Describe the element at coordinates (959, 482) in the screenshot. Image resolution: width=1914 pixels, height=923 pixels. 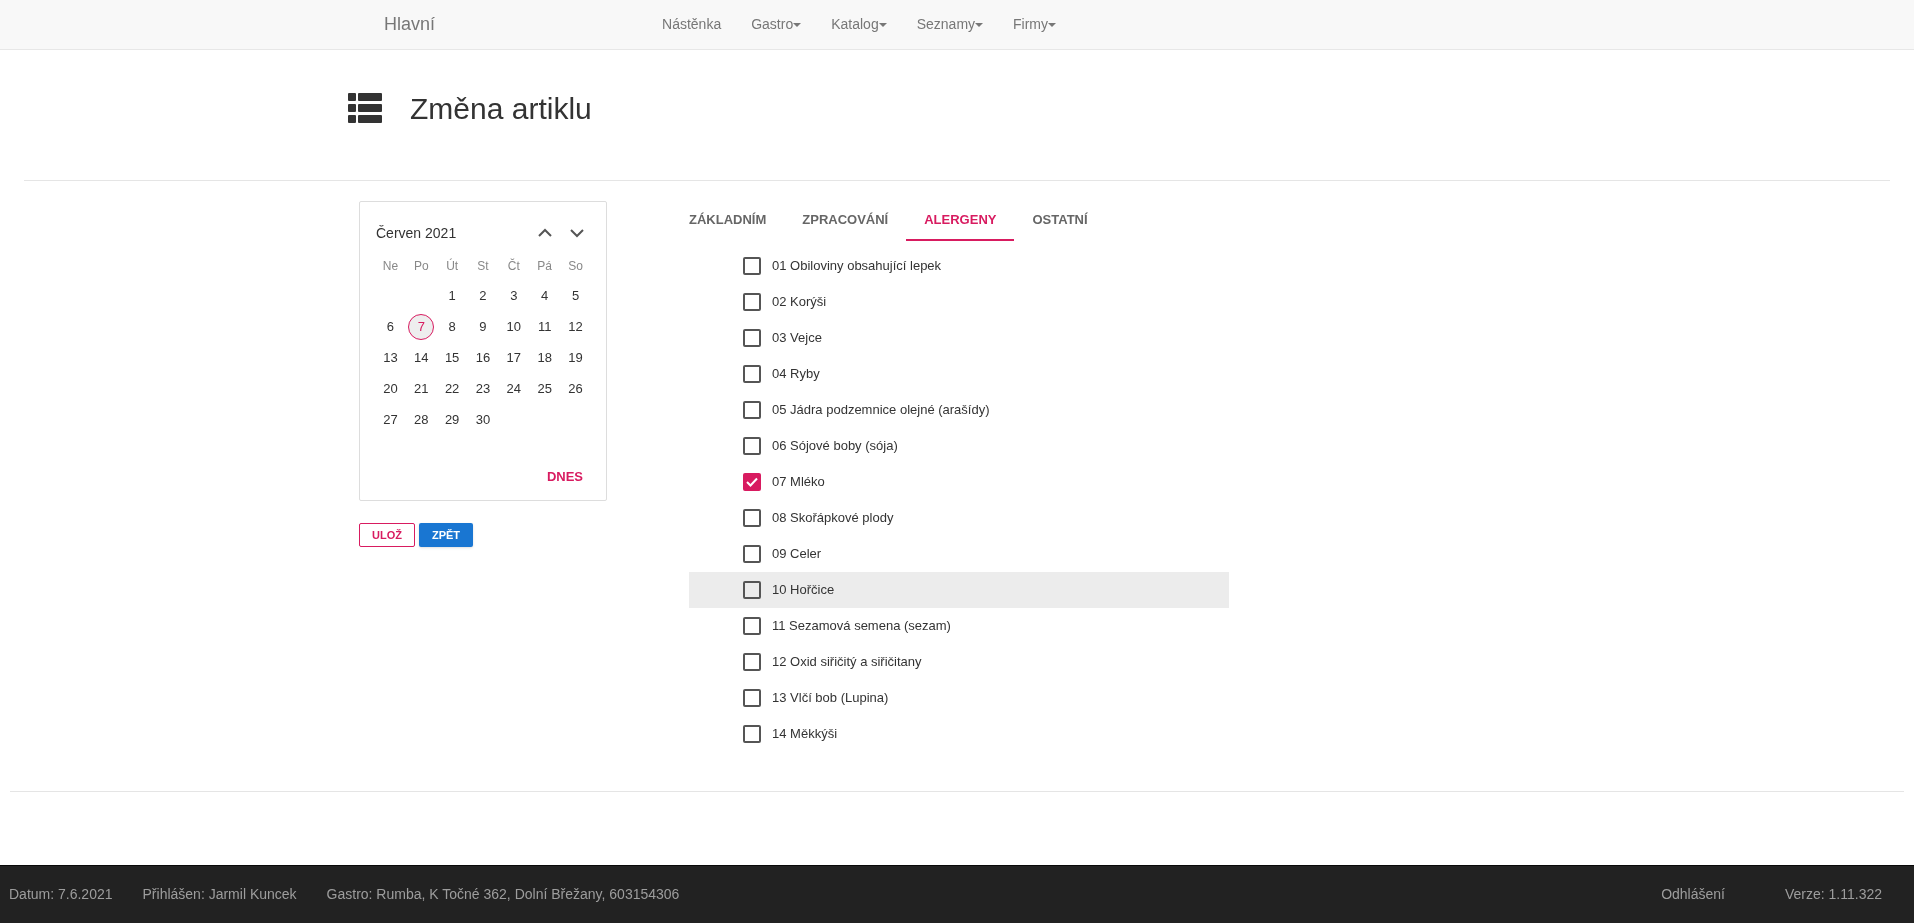
I see `allergen-row: 07 Mléko` at that location.